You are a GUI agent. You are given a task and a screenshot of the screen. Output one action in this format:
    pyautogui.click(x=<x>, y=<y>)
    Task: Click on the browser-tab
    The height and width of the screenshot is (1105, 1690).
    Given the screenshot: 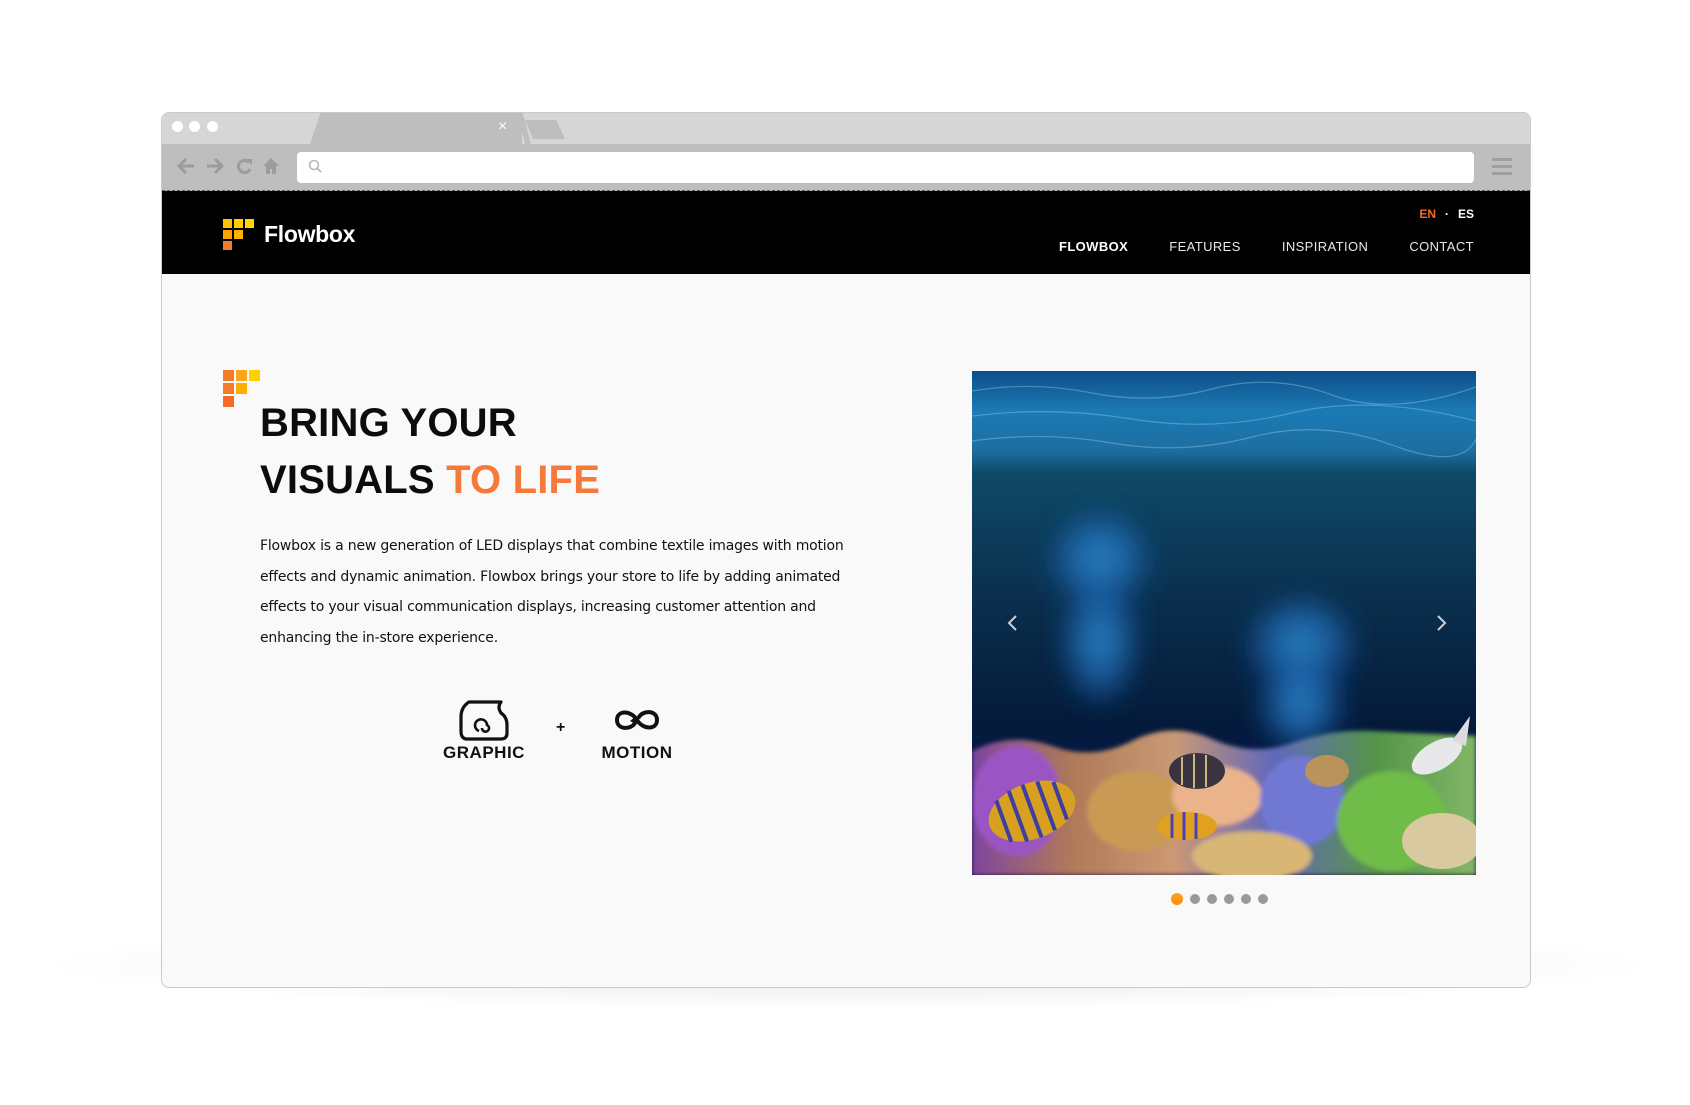 What is the action you would take?
    pyautogui.click(x=416, y=128)
    